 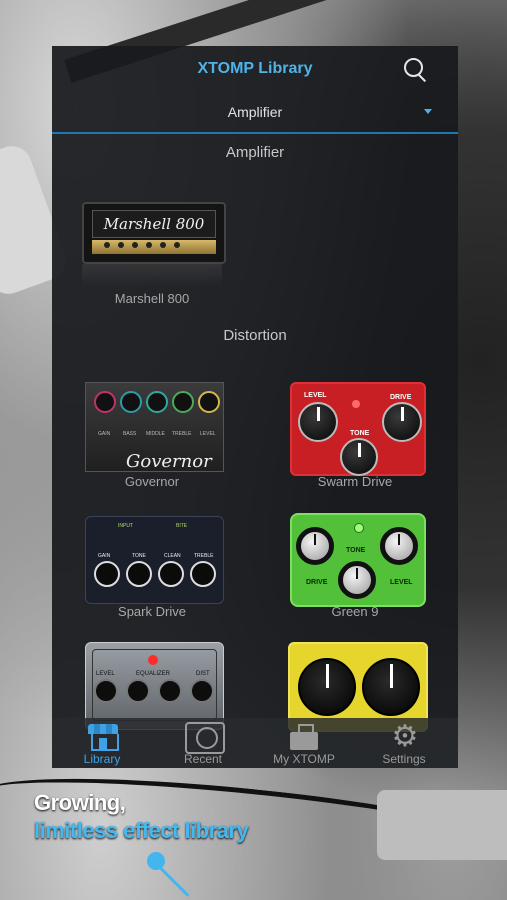 I want to click on tab-label: My XTOMP, so click(x=304, y=759).